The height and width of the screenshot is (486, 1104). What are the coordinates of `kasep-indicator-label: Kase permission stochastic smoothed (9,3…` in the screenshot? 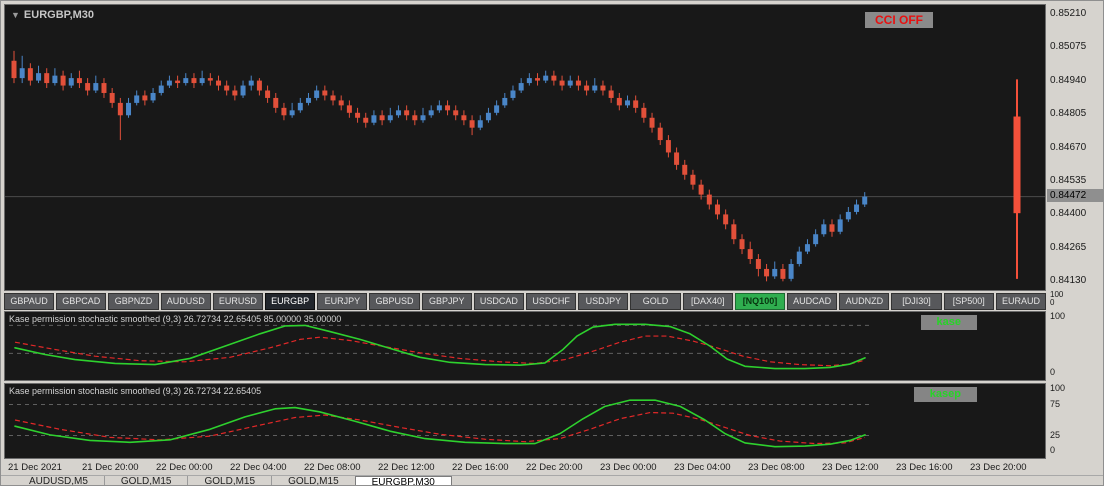 It's located at (135, 391).